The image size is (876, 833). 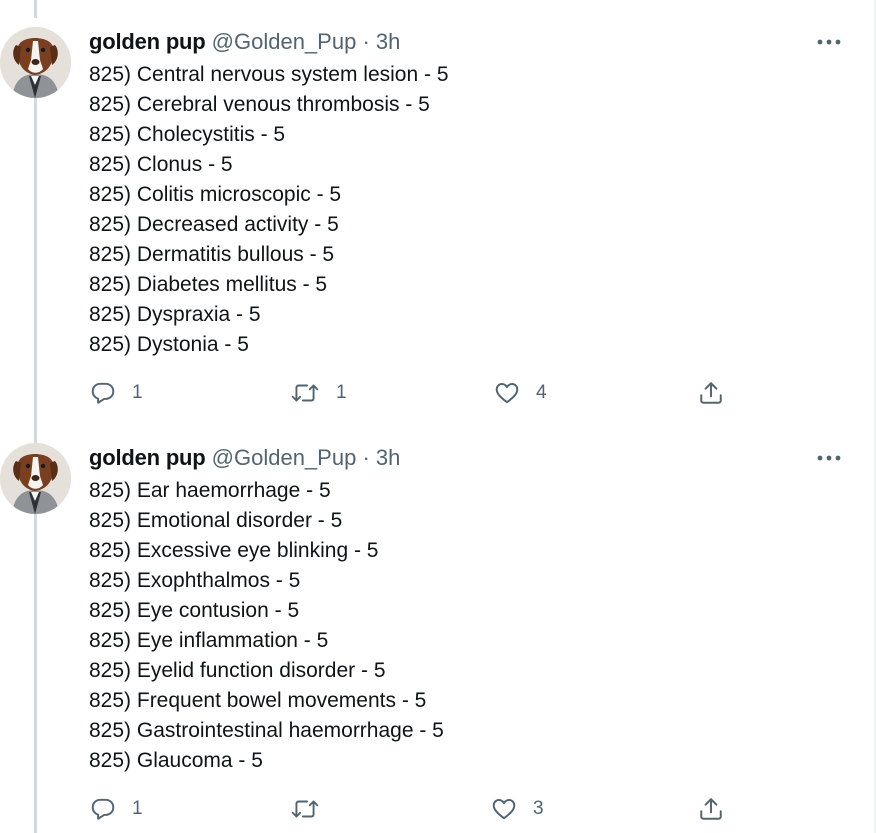 What do you see at coordinates (517, 809) in the screenshot?
I see `like-button: 3` at bounding box center [517, 809].